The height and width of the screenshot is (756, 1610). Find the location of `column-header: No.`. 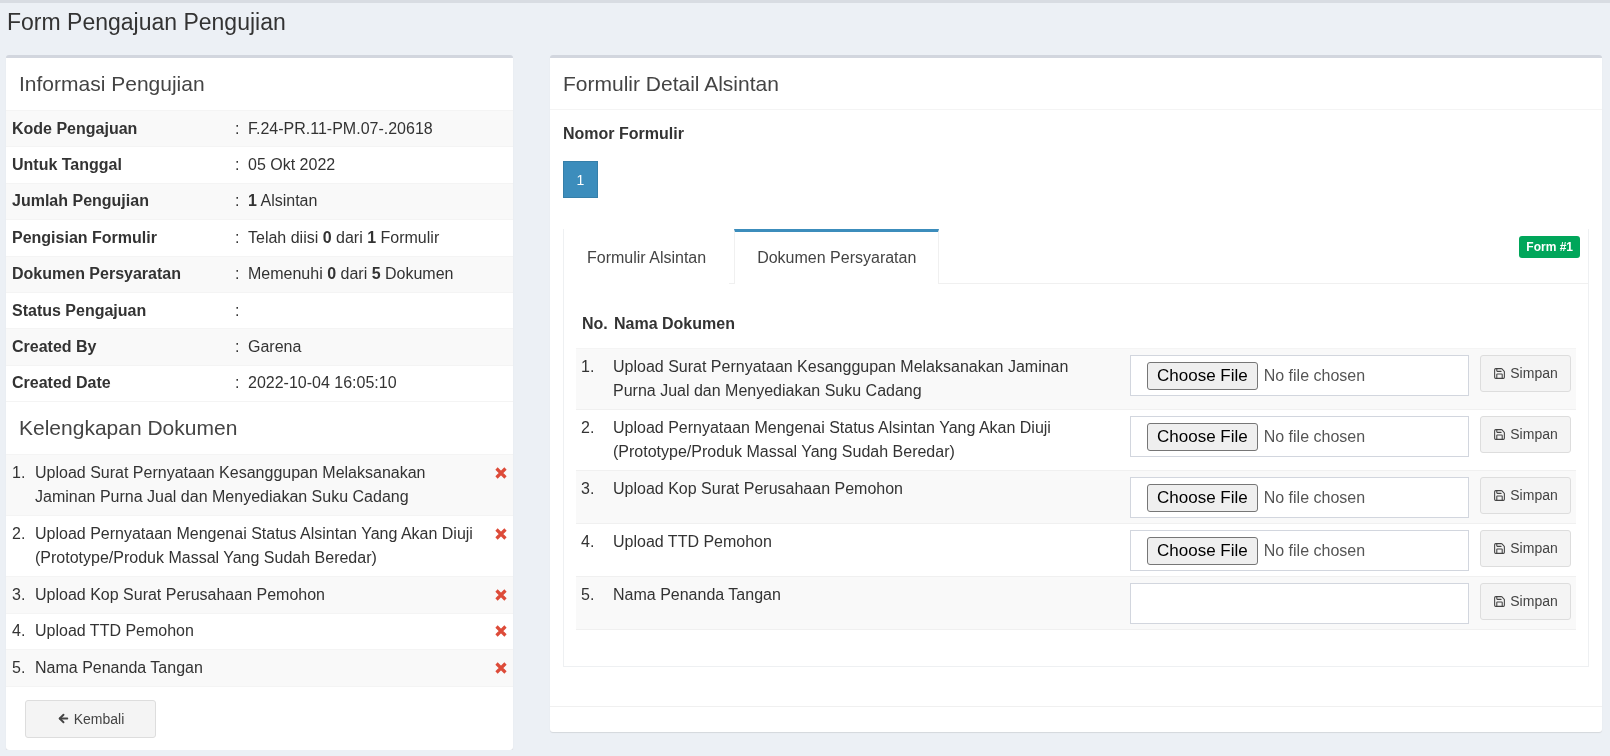

column-header: No. is located at coordinates (595, 323).